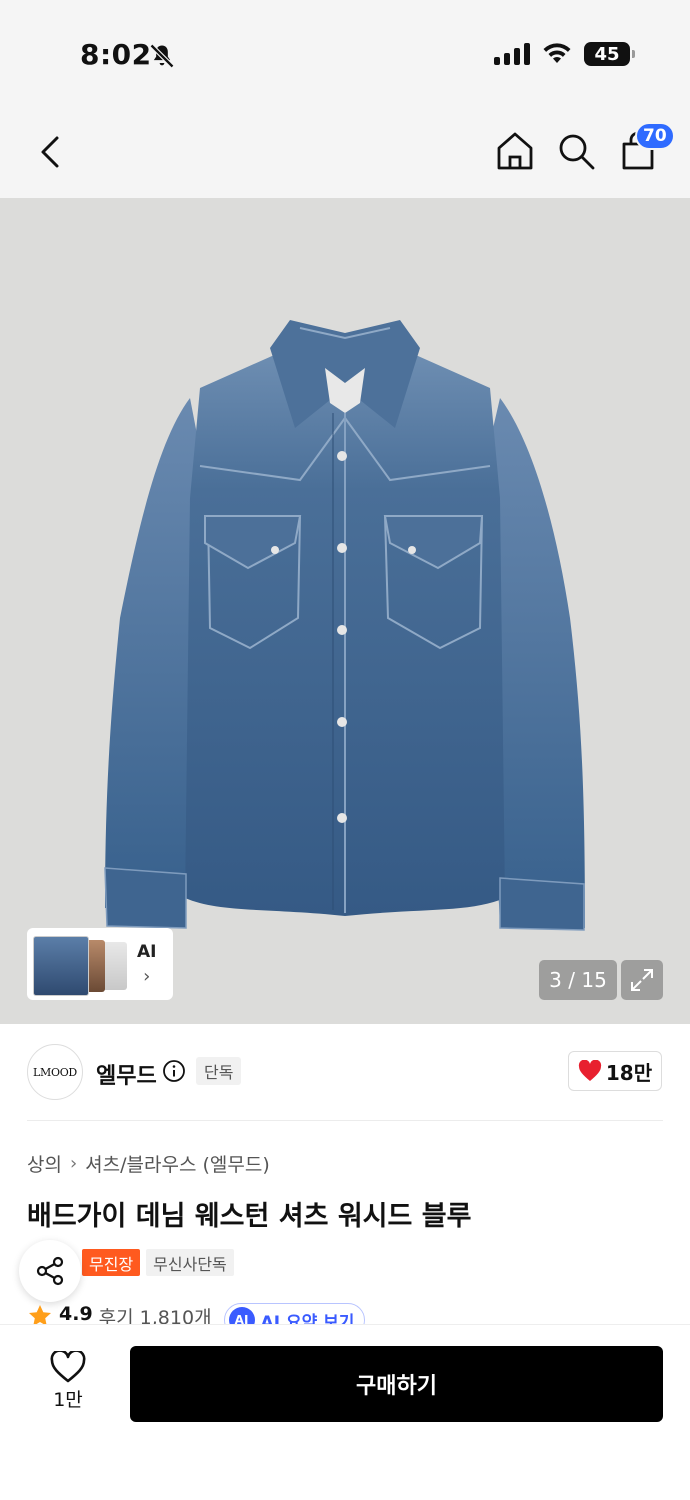 The image size is (690, 1500). Describe the element at coordinates (190, 1262) in the screenshot. I see `tag-musinsa-exclusive: 무신사단독` at that location.